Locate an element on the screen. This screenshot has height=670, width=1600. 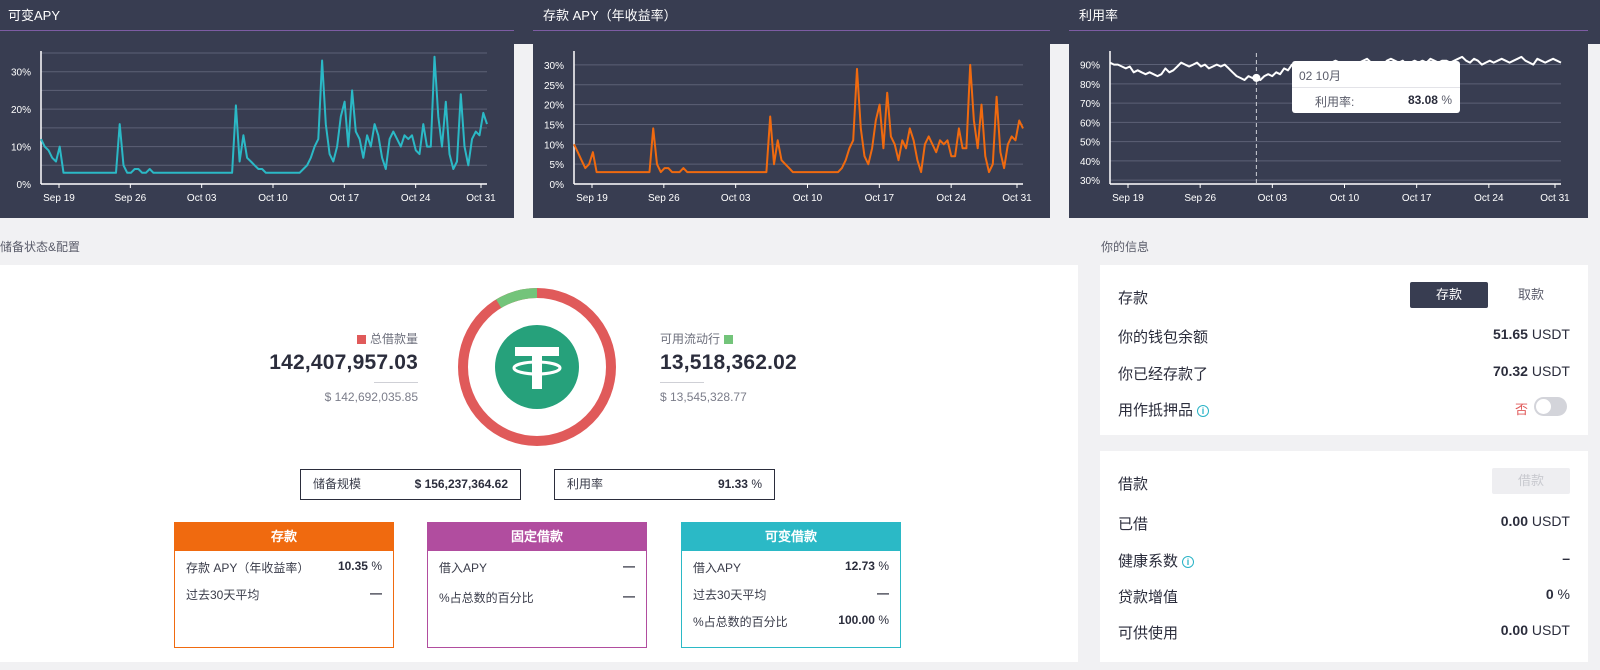
reserve-size-value: $ 156,237,364.62 is located at coordinates (461, 484).